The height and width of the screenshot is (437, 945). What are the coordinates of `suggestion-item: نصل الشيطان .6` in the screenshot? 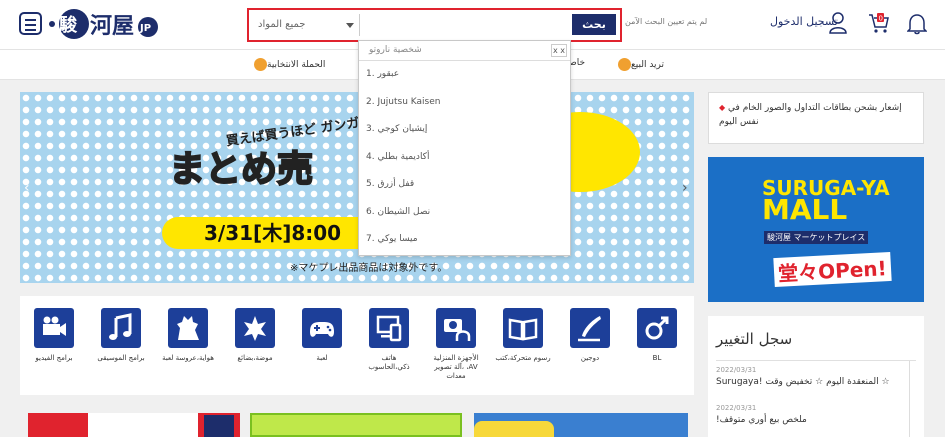 It's located at (464, 213).